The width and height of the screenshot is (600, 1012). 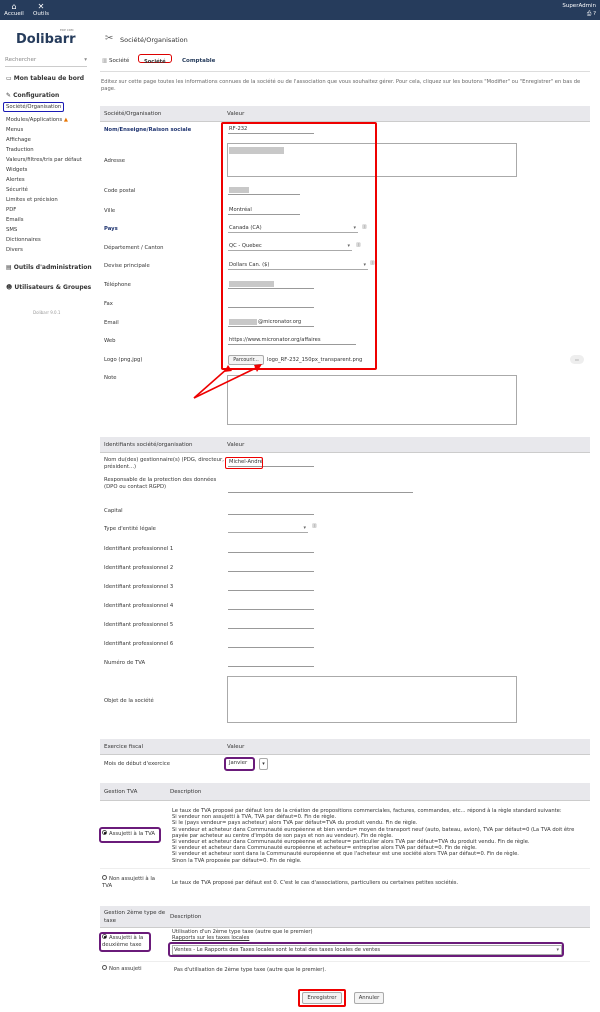 I want to click on annotation-company-box, so click(x=299, y=246).